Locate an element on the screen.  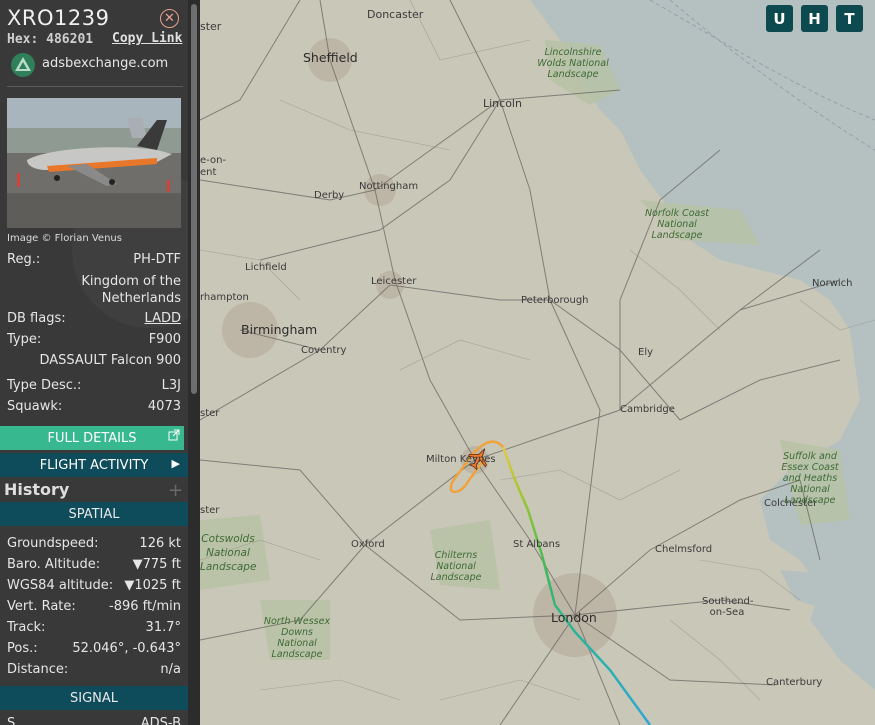
vert-rate-label: Vert. Rate: is located at coordinates (41, 606).